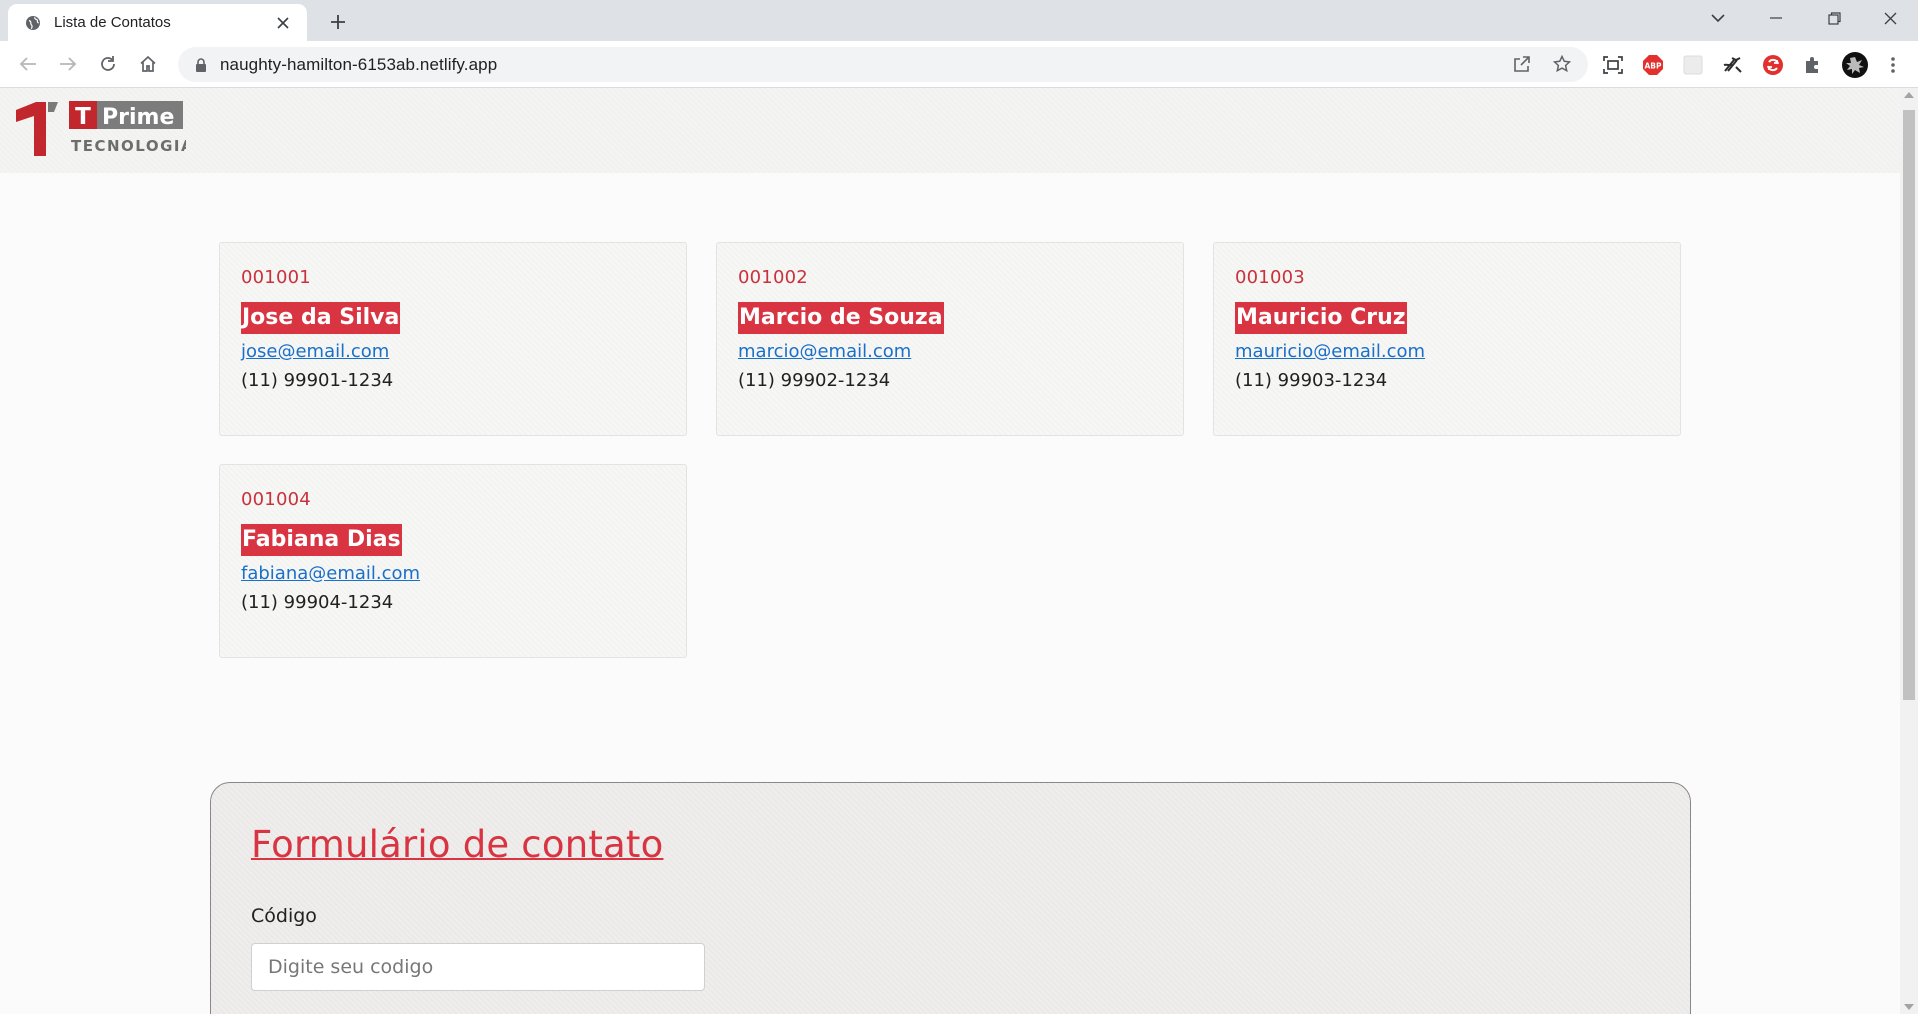 The width and height of the screenshot is (1918, 1014). I want to click on back-button, so click(28, 64).